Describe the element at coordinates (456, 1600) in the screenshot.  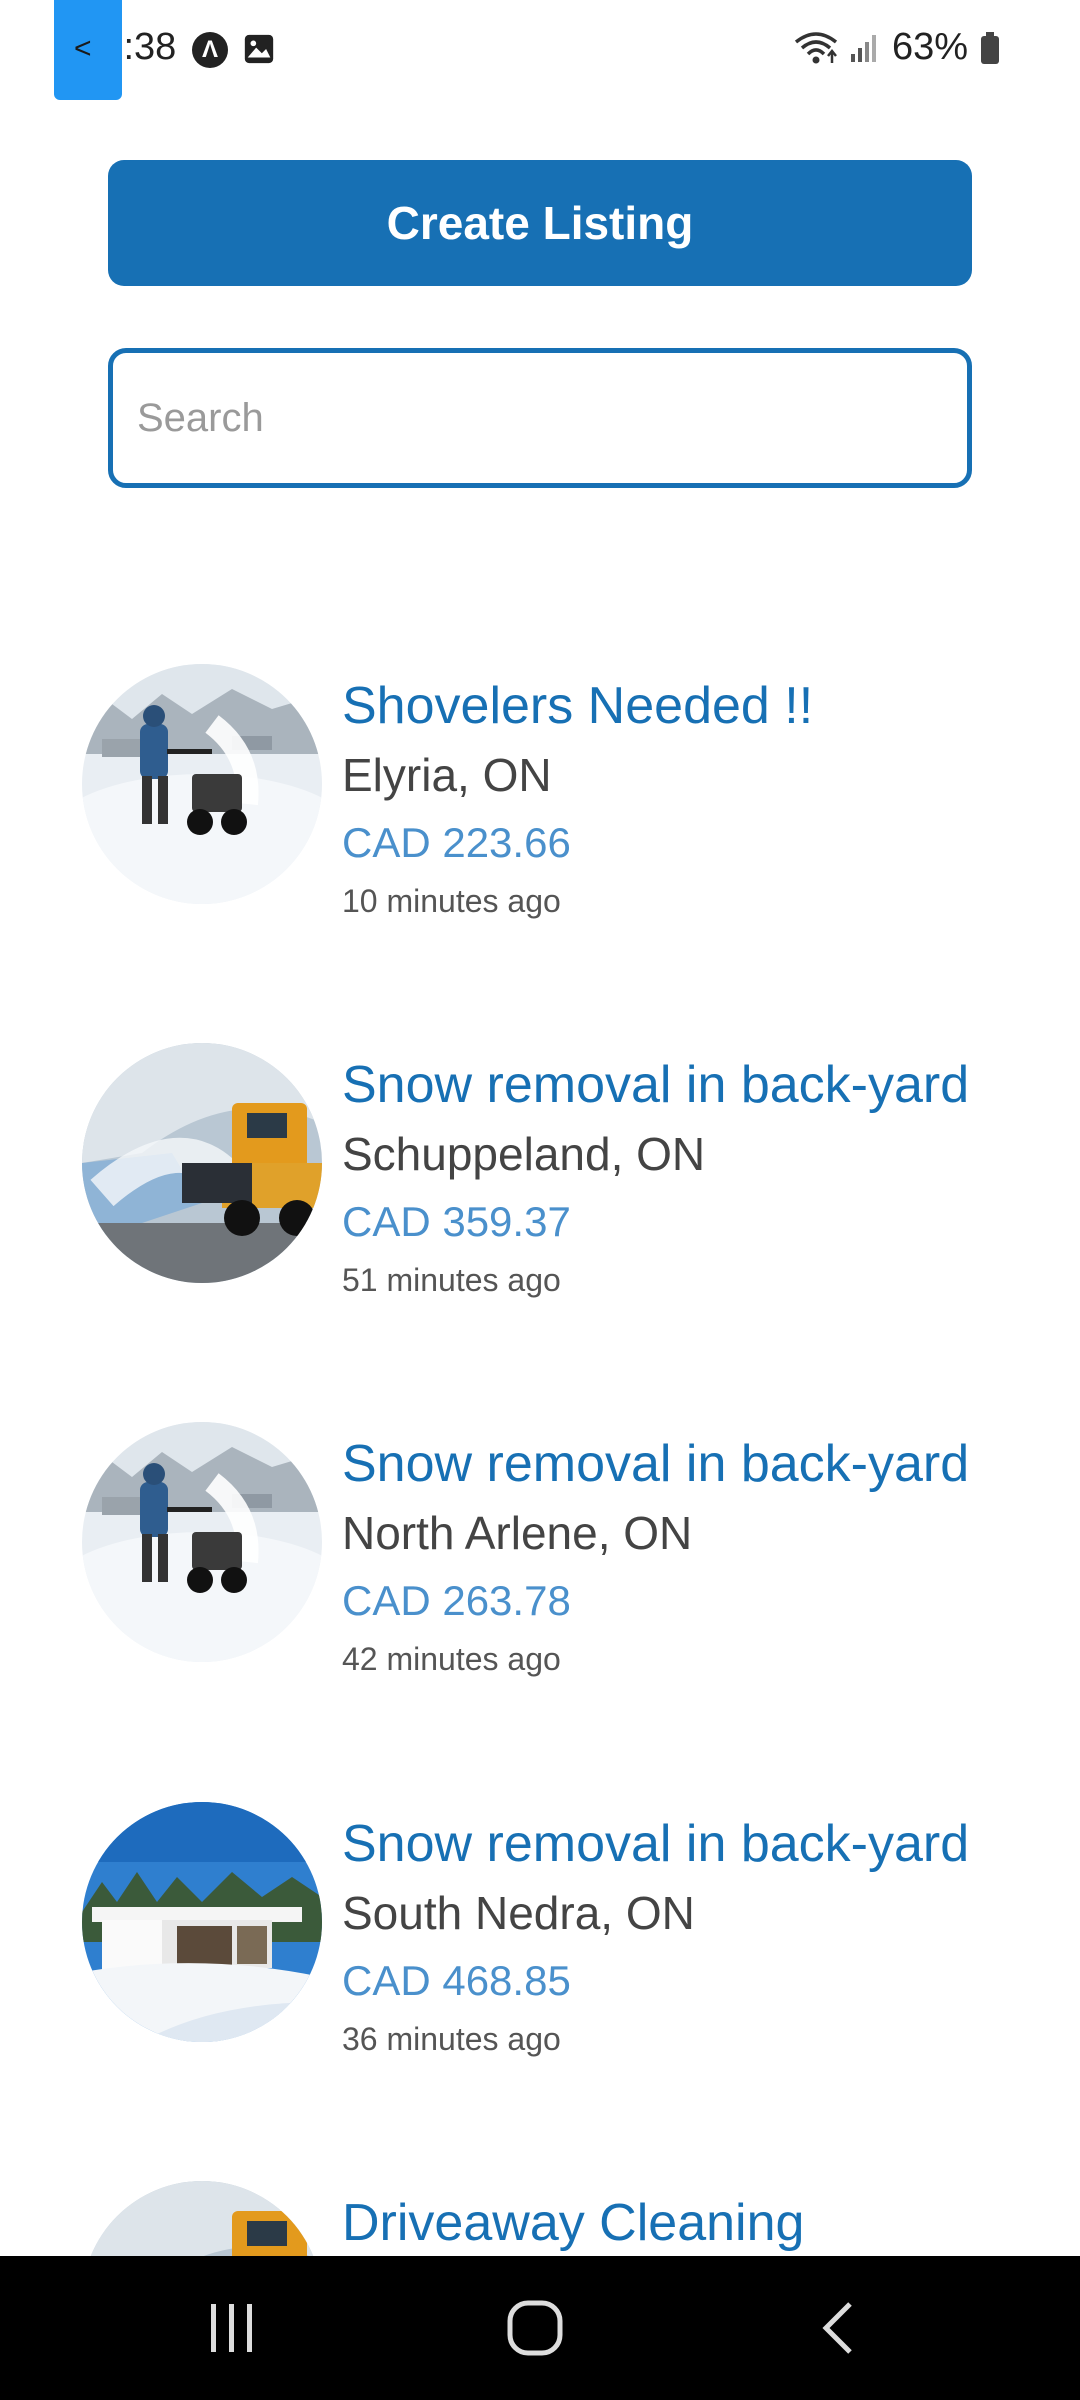
I see `listing-price: CAD 263.78` at that location.